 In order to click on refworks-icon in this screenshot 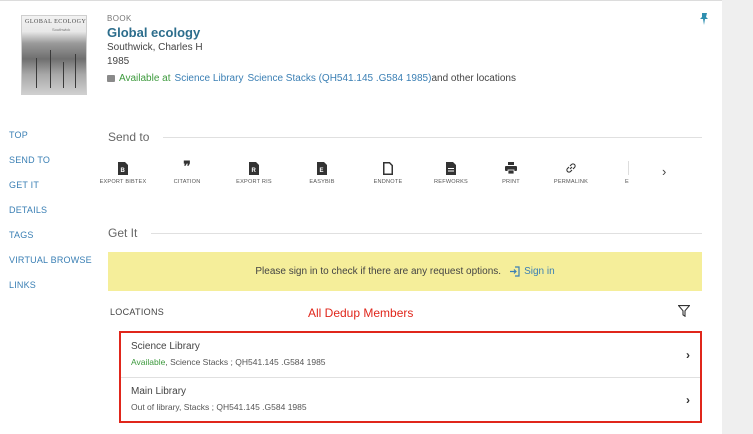, I will do `click(451, 168)`.